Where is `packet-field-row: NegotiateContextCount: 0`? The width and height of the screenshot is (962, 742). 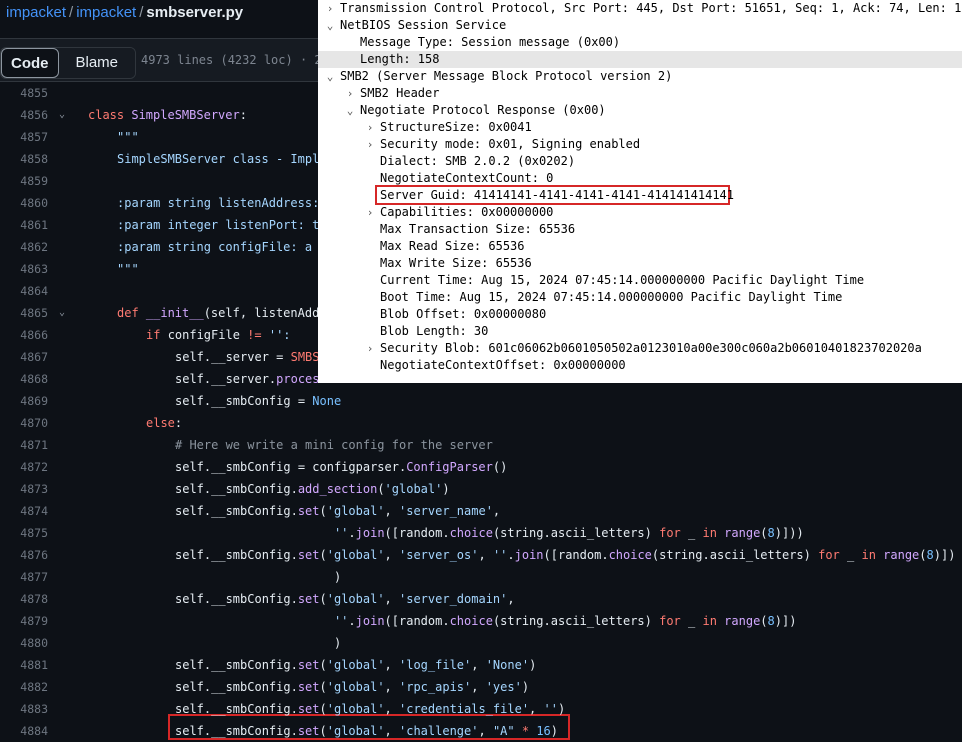 packet-field-row: NegotiateContextCount: 0 is located at coordinates (640, 178).